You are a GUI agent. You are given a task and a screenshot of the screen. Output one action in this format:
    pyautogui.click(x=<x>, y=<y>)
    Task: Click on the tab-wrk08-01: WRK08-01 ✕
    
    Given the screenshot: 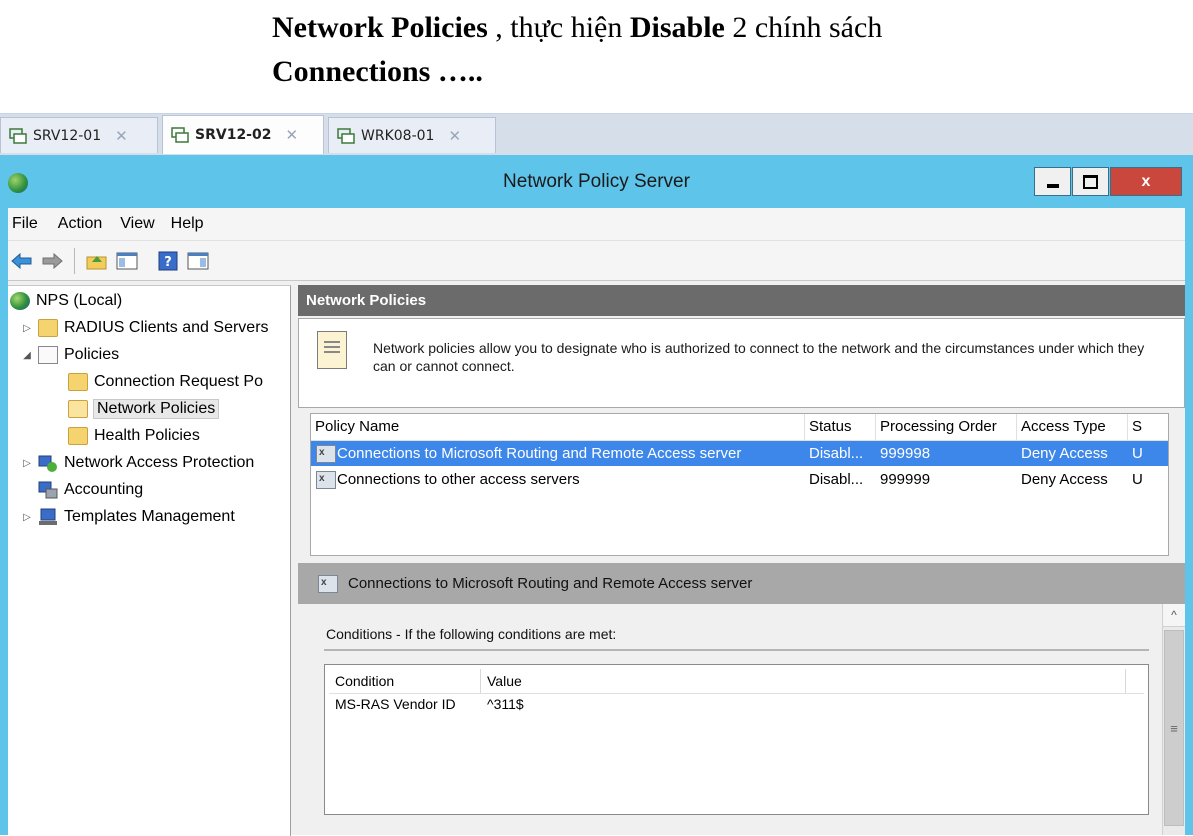 What is the action you would take?
    pyautogui.click(x=412, y=135)
    